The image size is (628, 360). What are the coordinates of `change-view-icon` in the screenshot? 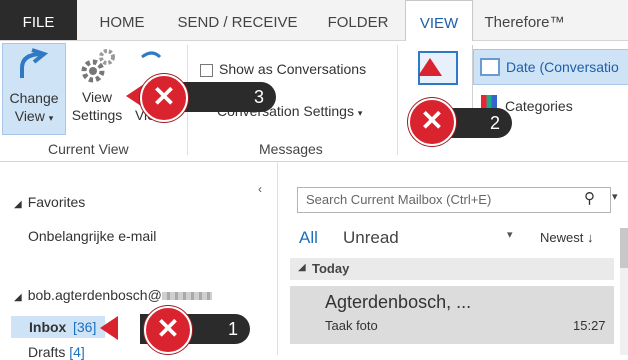 It's located at (34, 63).